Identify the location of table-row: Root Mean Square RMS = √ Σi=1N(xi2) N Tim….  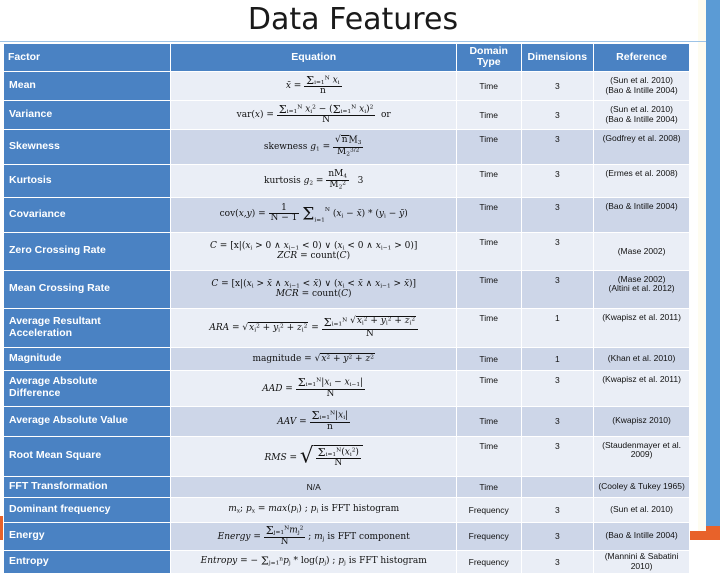
(346, 456).